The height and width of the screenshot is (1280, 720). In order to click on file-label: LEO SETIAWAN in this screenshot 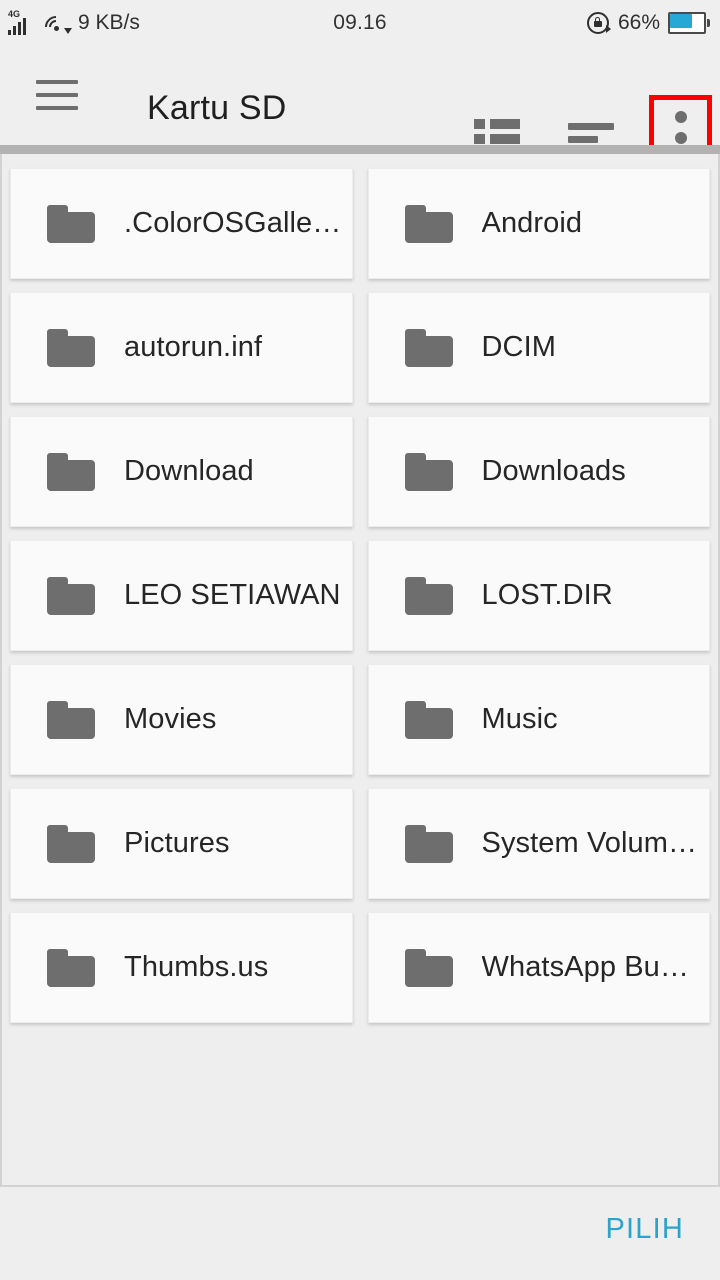, I will do `click(232, 595)`.